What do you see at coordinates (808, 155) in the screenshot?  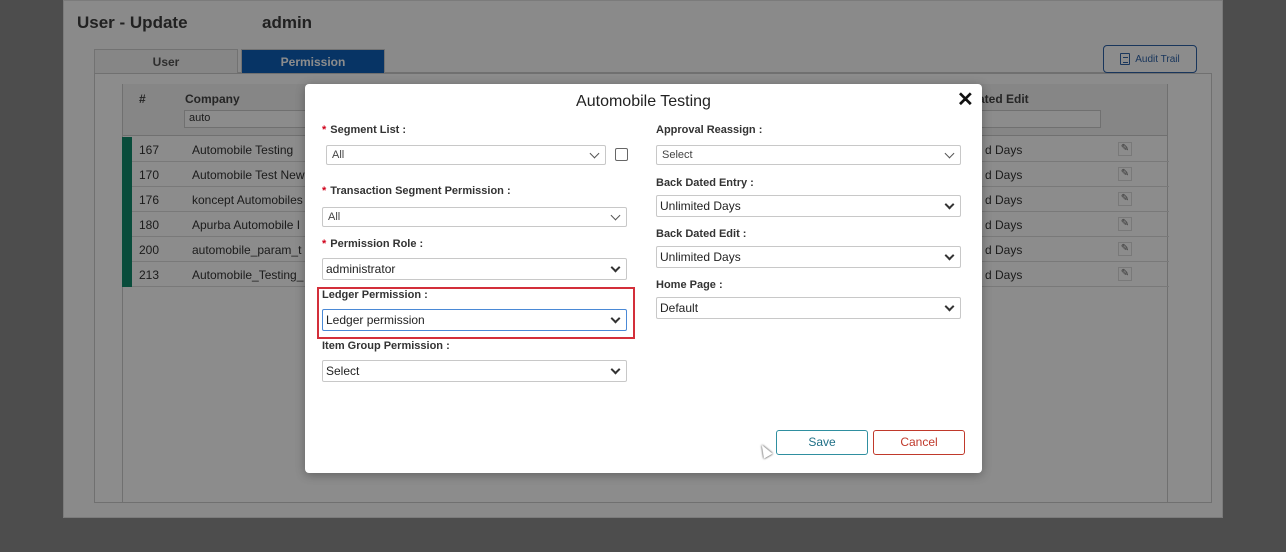 I see `approval-reassign-select: Select` at bounding box center [808, 155].